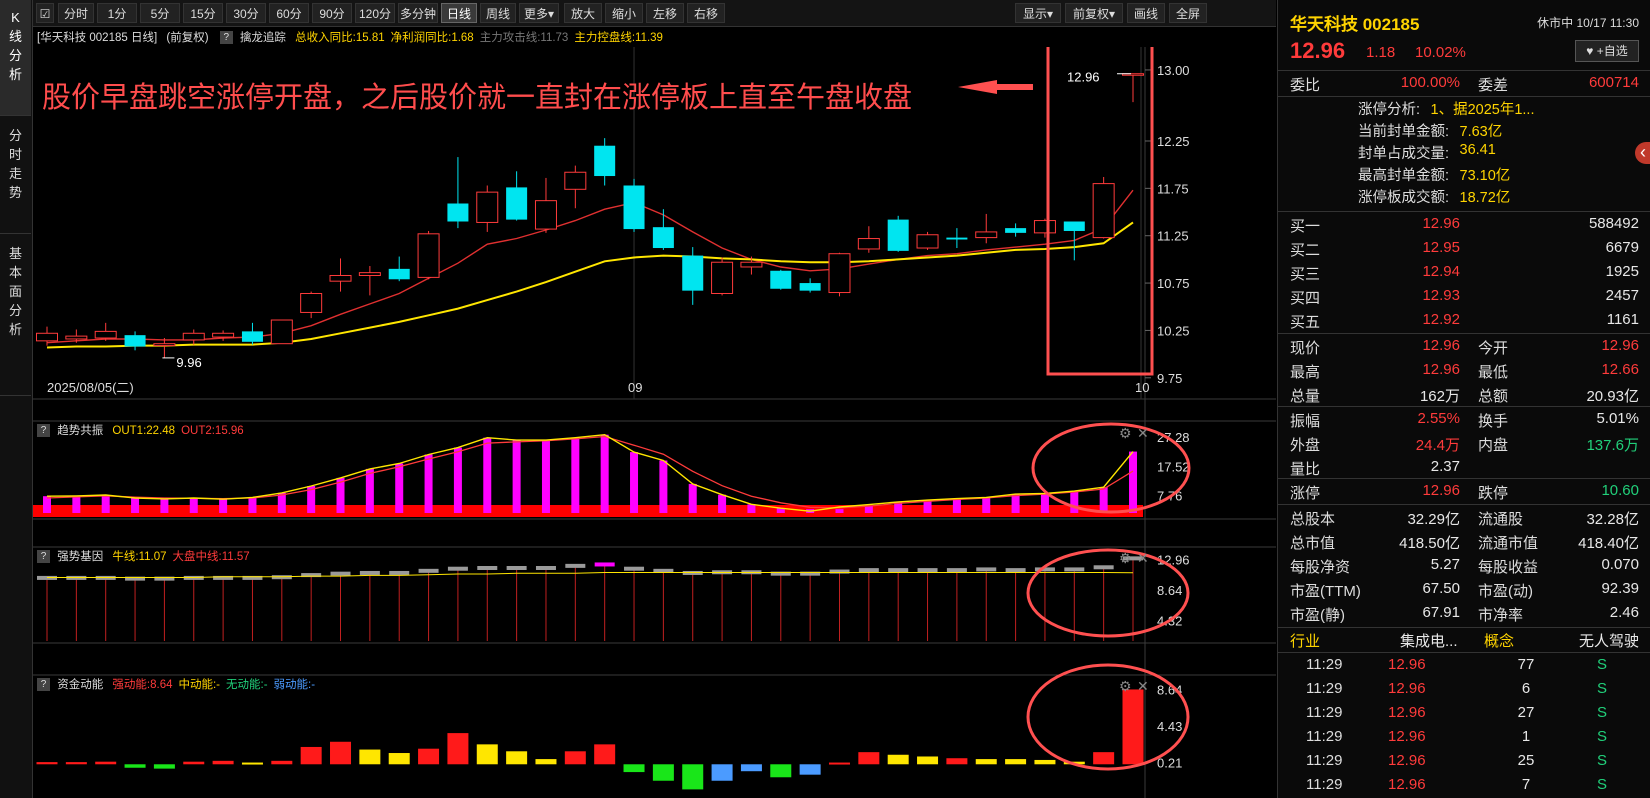 This screenshot has width=1650, height=798. What do you see at coordinates (1607, 51) in the screenshot?
I see `add-watchlist-button: ♥ +自选` at bounding box center [1607, 51].